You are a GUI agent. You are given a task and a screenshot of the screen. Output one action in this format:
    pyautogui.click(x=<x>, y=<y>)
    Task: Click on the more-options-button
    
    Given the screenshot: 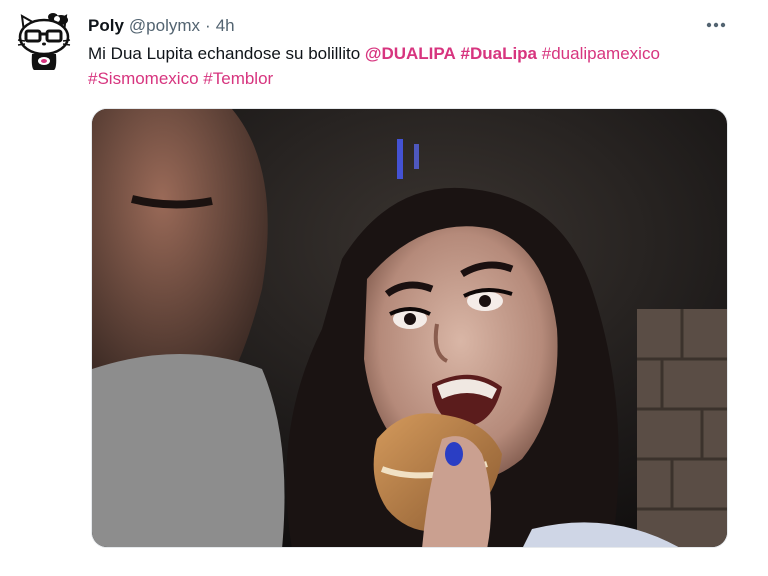 What is the action you would take?
    pyautogui.click(x=716, y=25)
    